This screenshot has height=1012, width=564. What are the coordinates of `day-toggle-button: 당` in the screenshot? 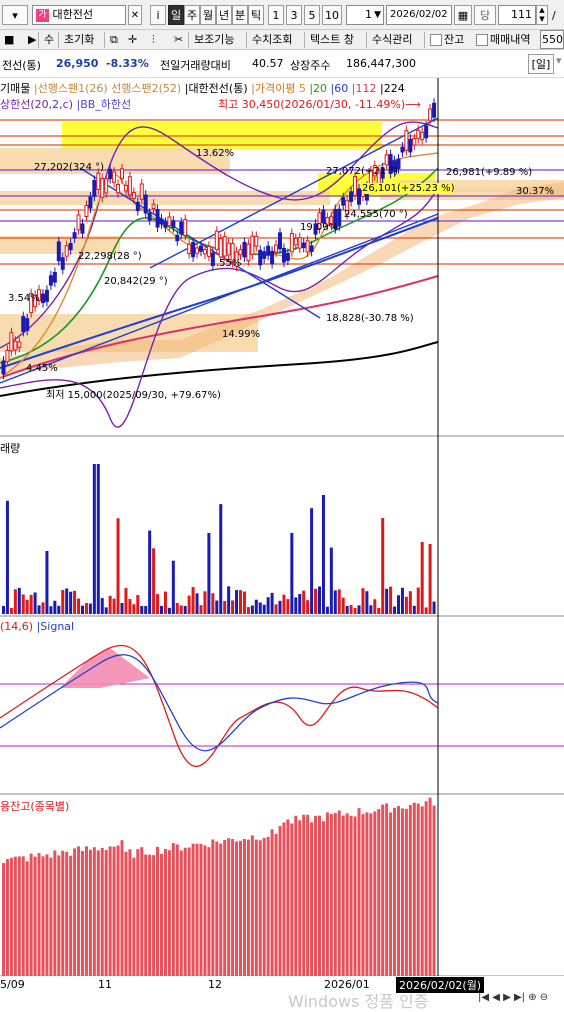 It's located at (485, 15).